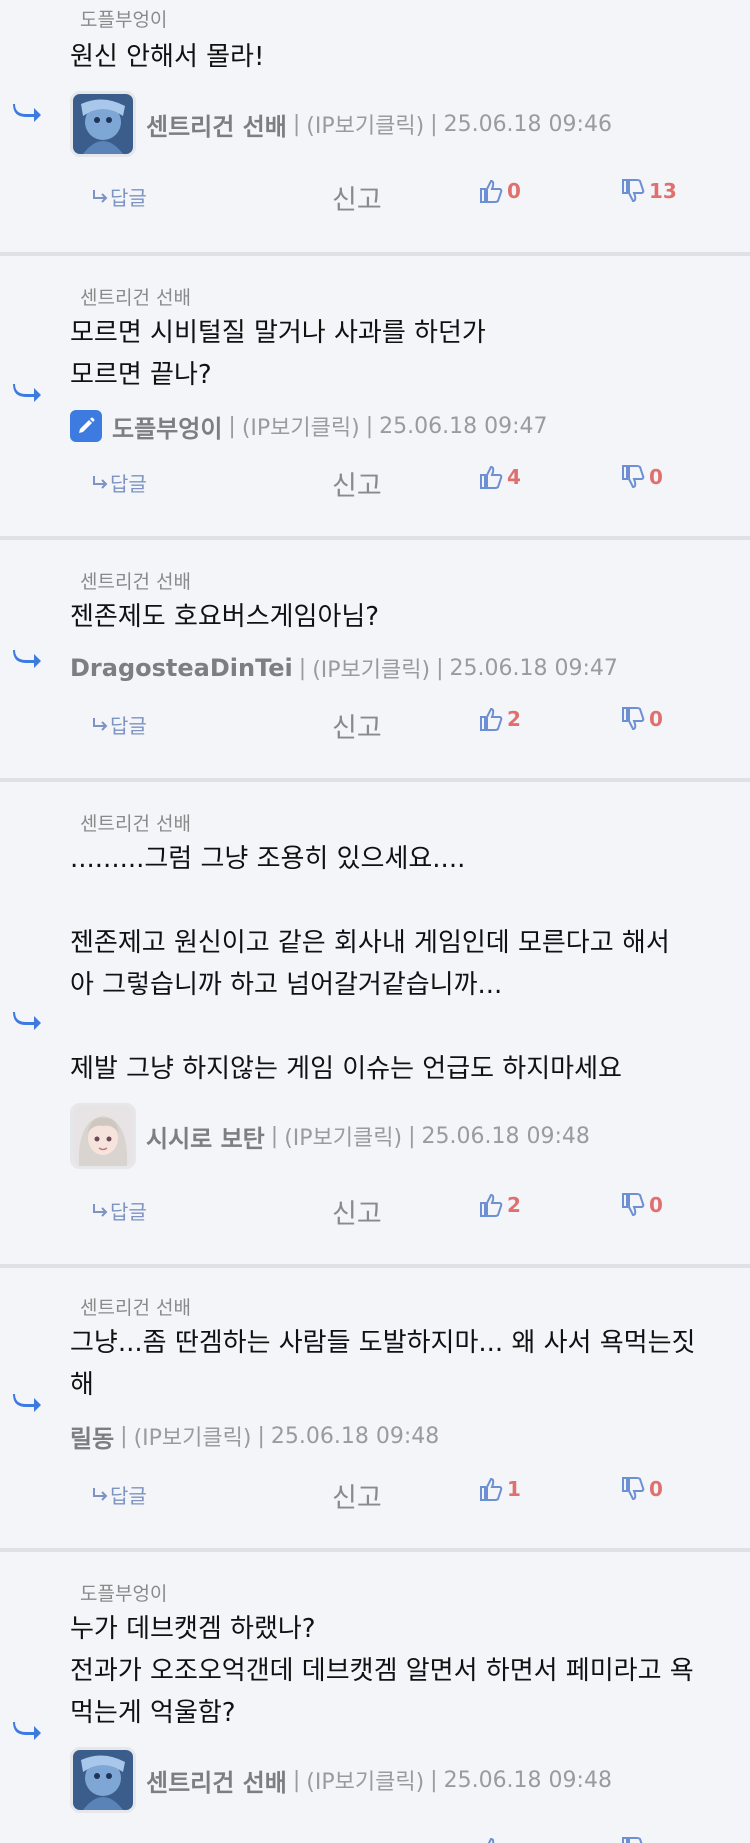 The height and width of the screenshot is (1843, 750). What do you see at coordinates (225, 617) in the screenshot?
I see `comment-text: 젠존제도 호요버스게임아님?` at bounding box center [225, 617].